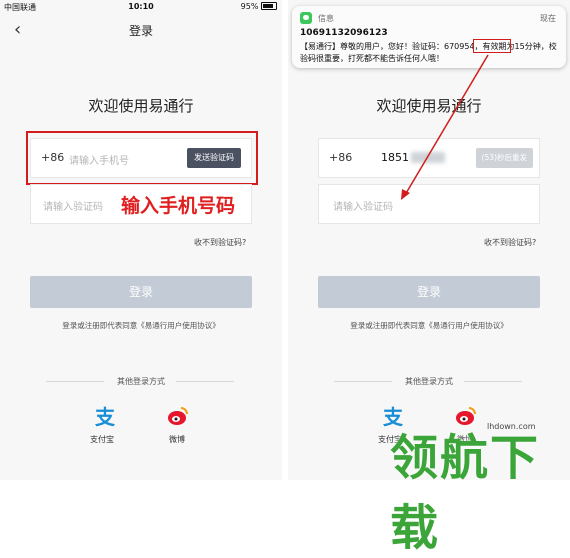 The width and height of the screenshot is (570, 558). I want to click on watermark-text: 领航下载, so click(465, 493).